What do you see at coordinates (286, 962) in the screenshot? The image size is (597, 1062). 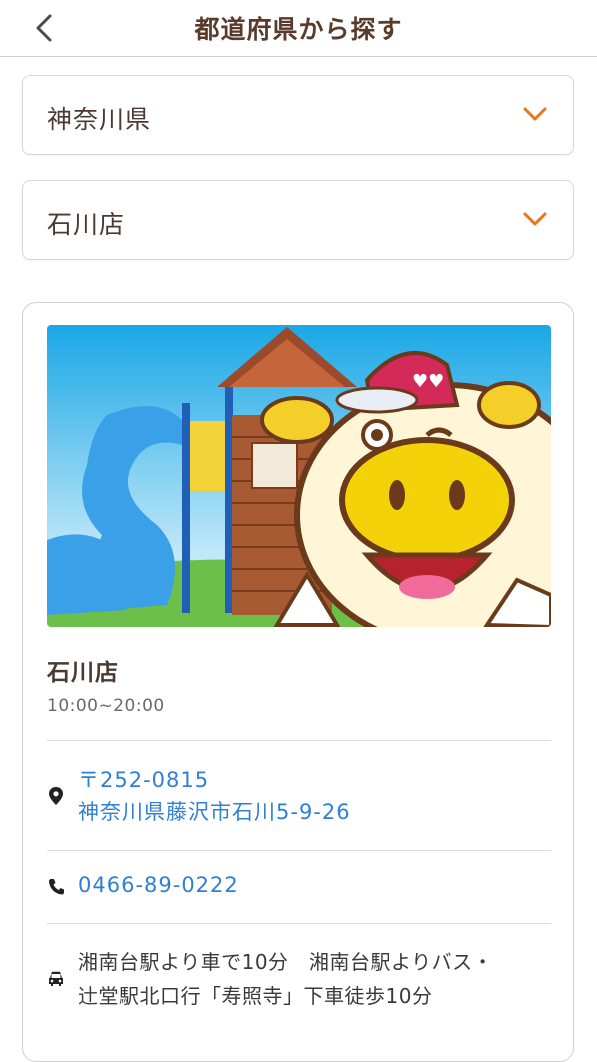 I see `access-info-line: 湘南台駅より車で10分 湘南台駅よりバス・` at bounding box center [286, 962].